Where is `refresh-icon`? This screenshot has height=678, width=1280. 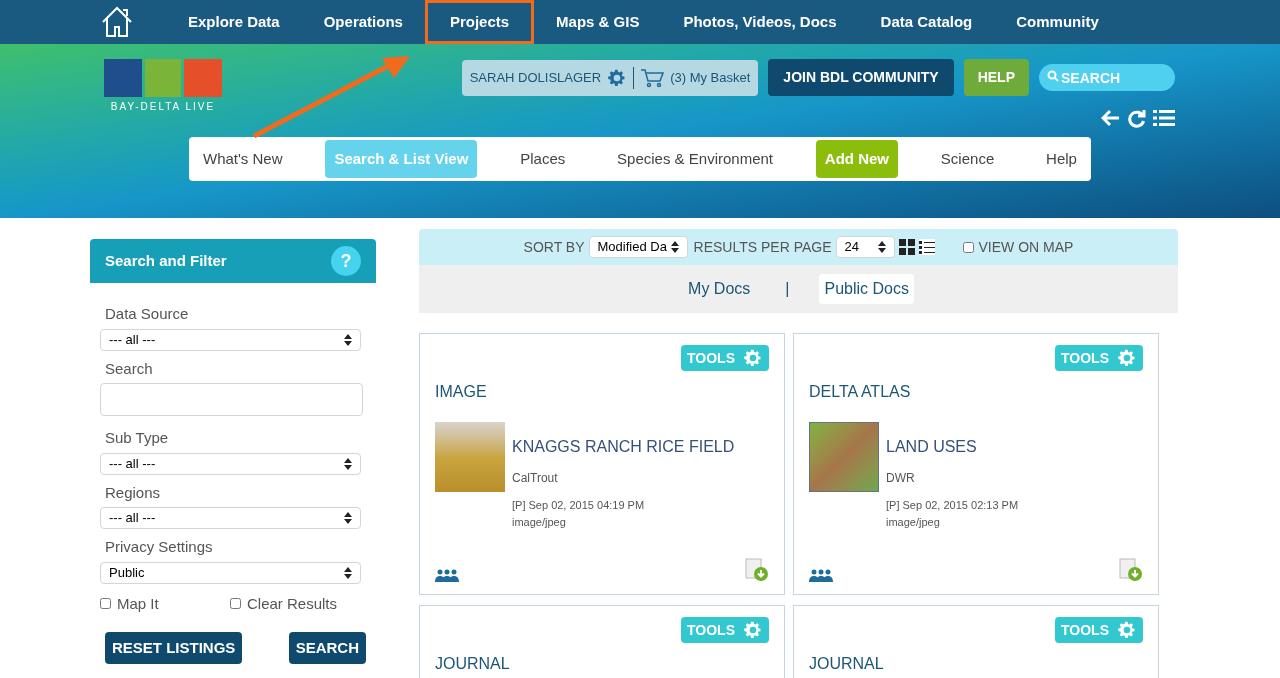
refresh-icon is located at coordinates (1137, 118).